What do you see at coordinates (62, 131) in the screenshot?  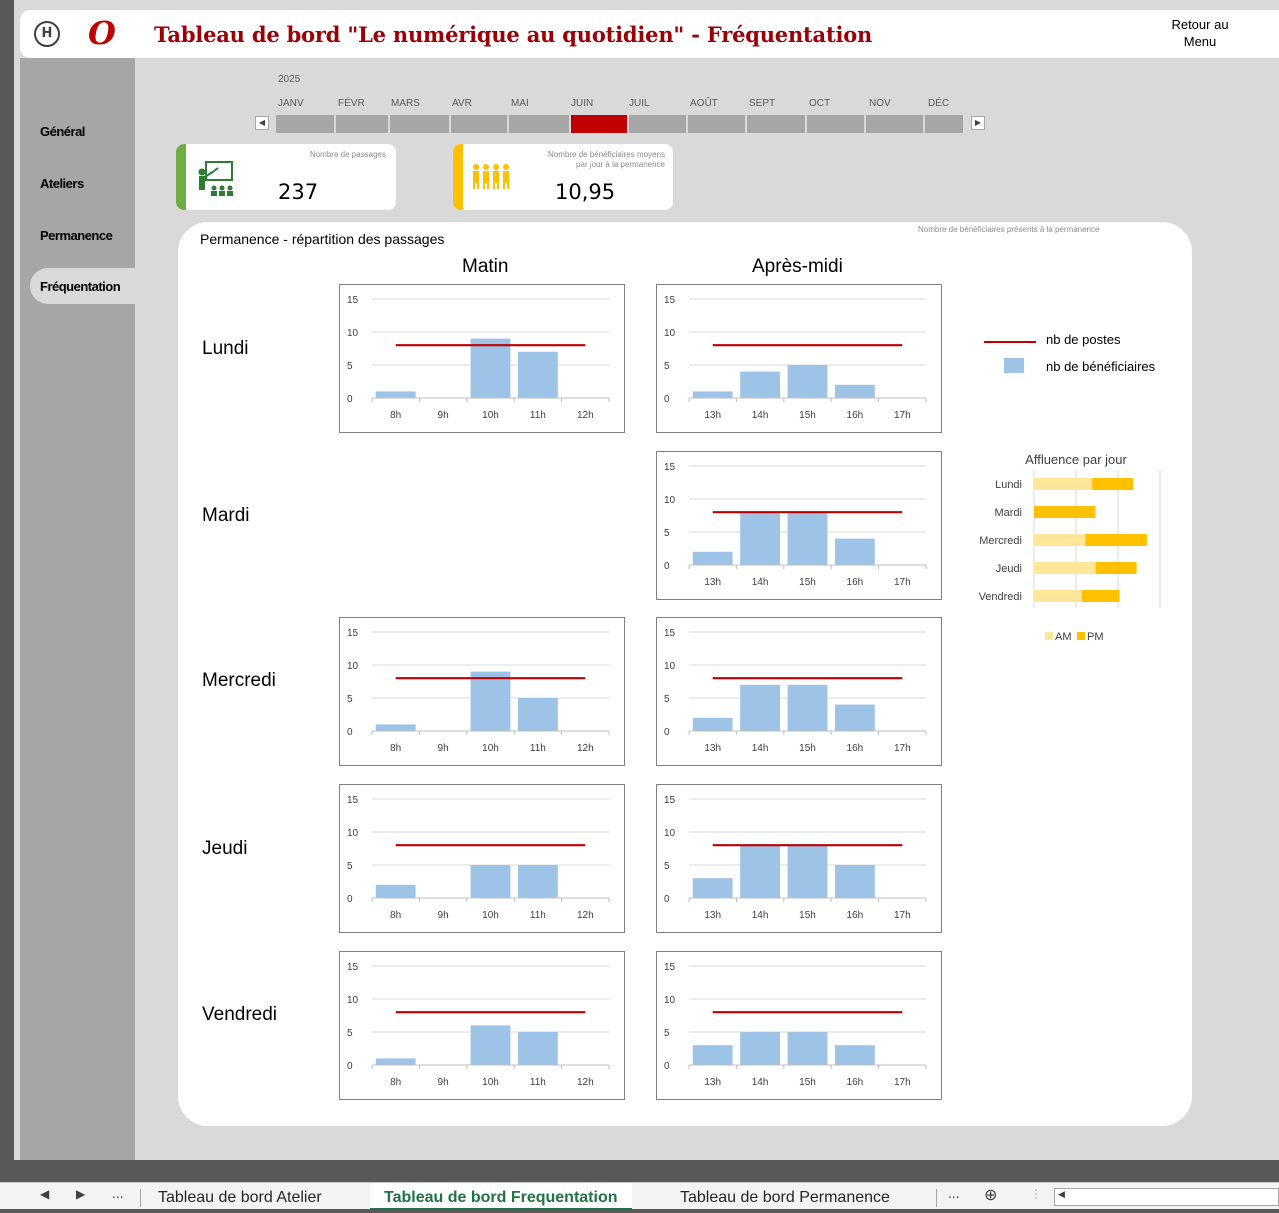 I see `sidebar-item-general: Général` at bounding box center [62, 131].